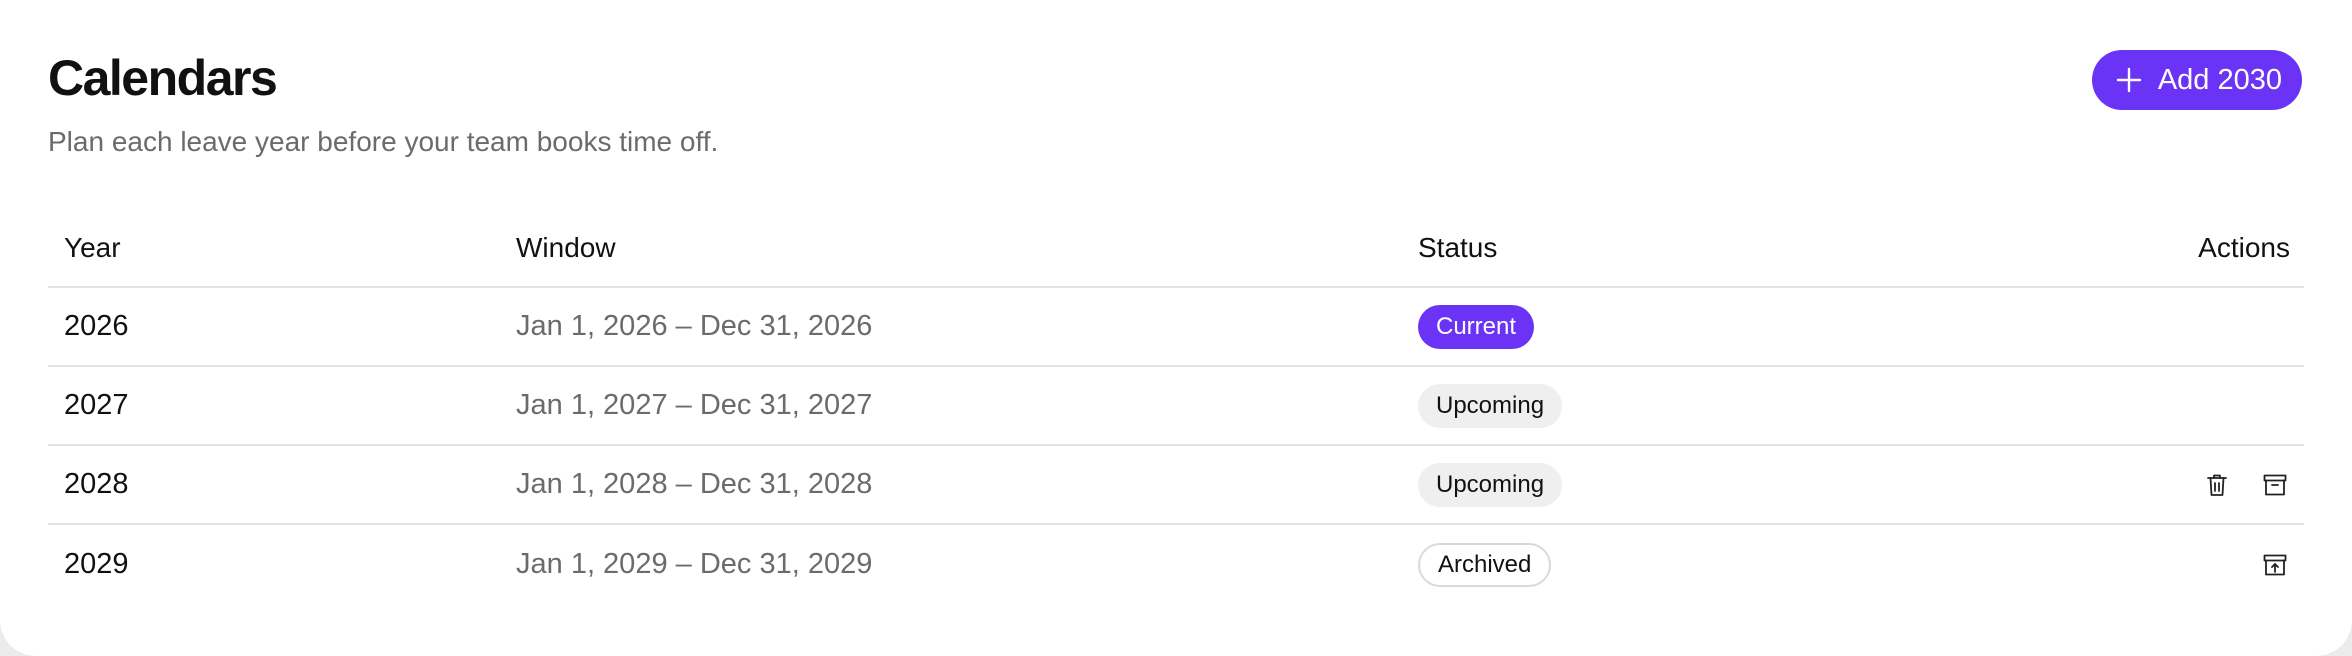  I want to click on table-row: 2027 Jan 1, 2027 – Dec 31, 2027 Upcoming, so click(1176, 406).